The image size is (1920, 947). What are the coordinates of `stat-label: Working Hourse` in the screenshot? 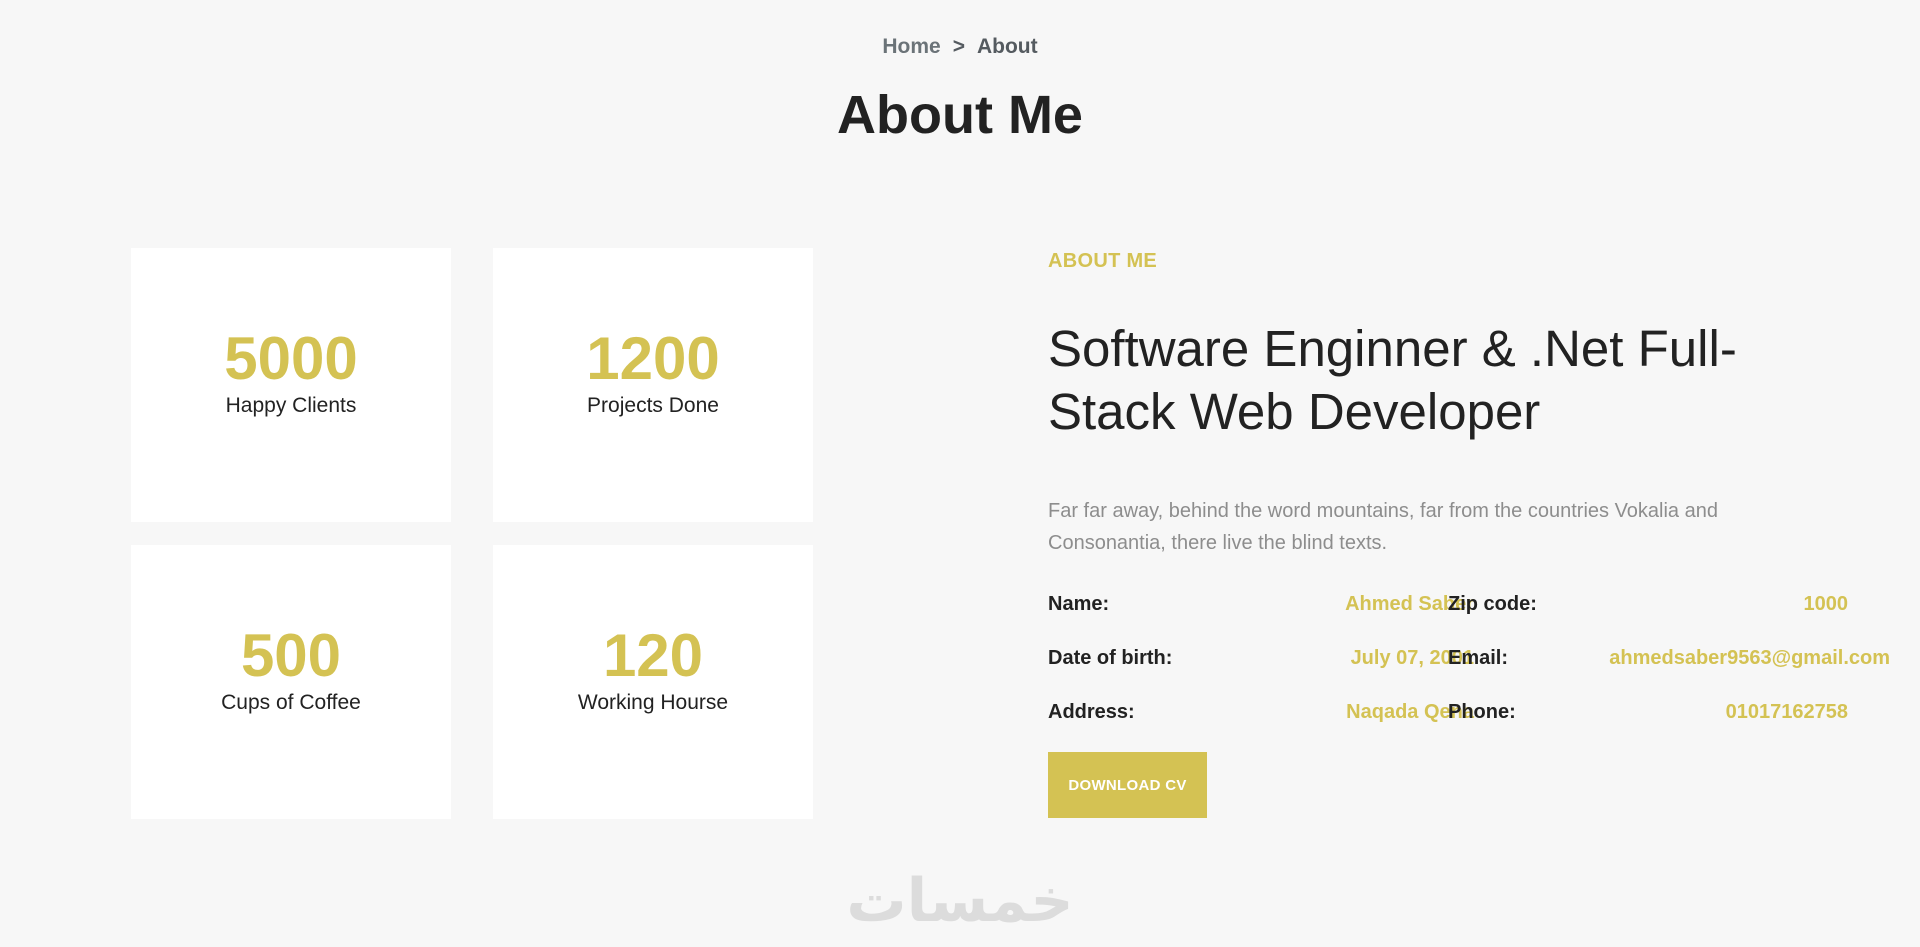 It's located at (653, 702).